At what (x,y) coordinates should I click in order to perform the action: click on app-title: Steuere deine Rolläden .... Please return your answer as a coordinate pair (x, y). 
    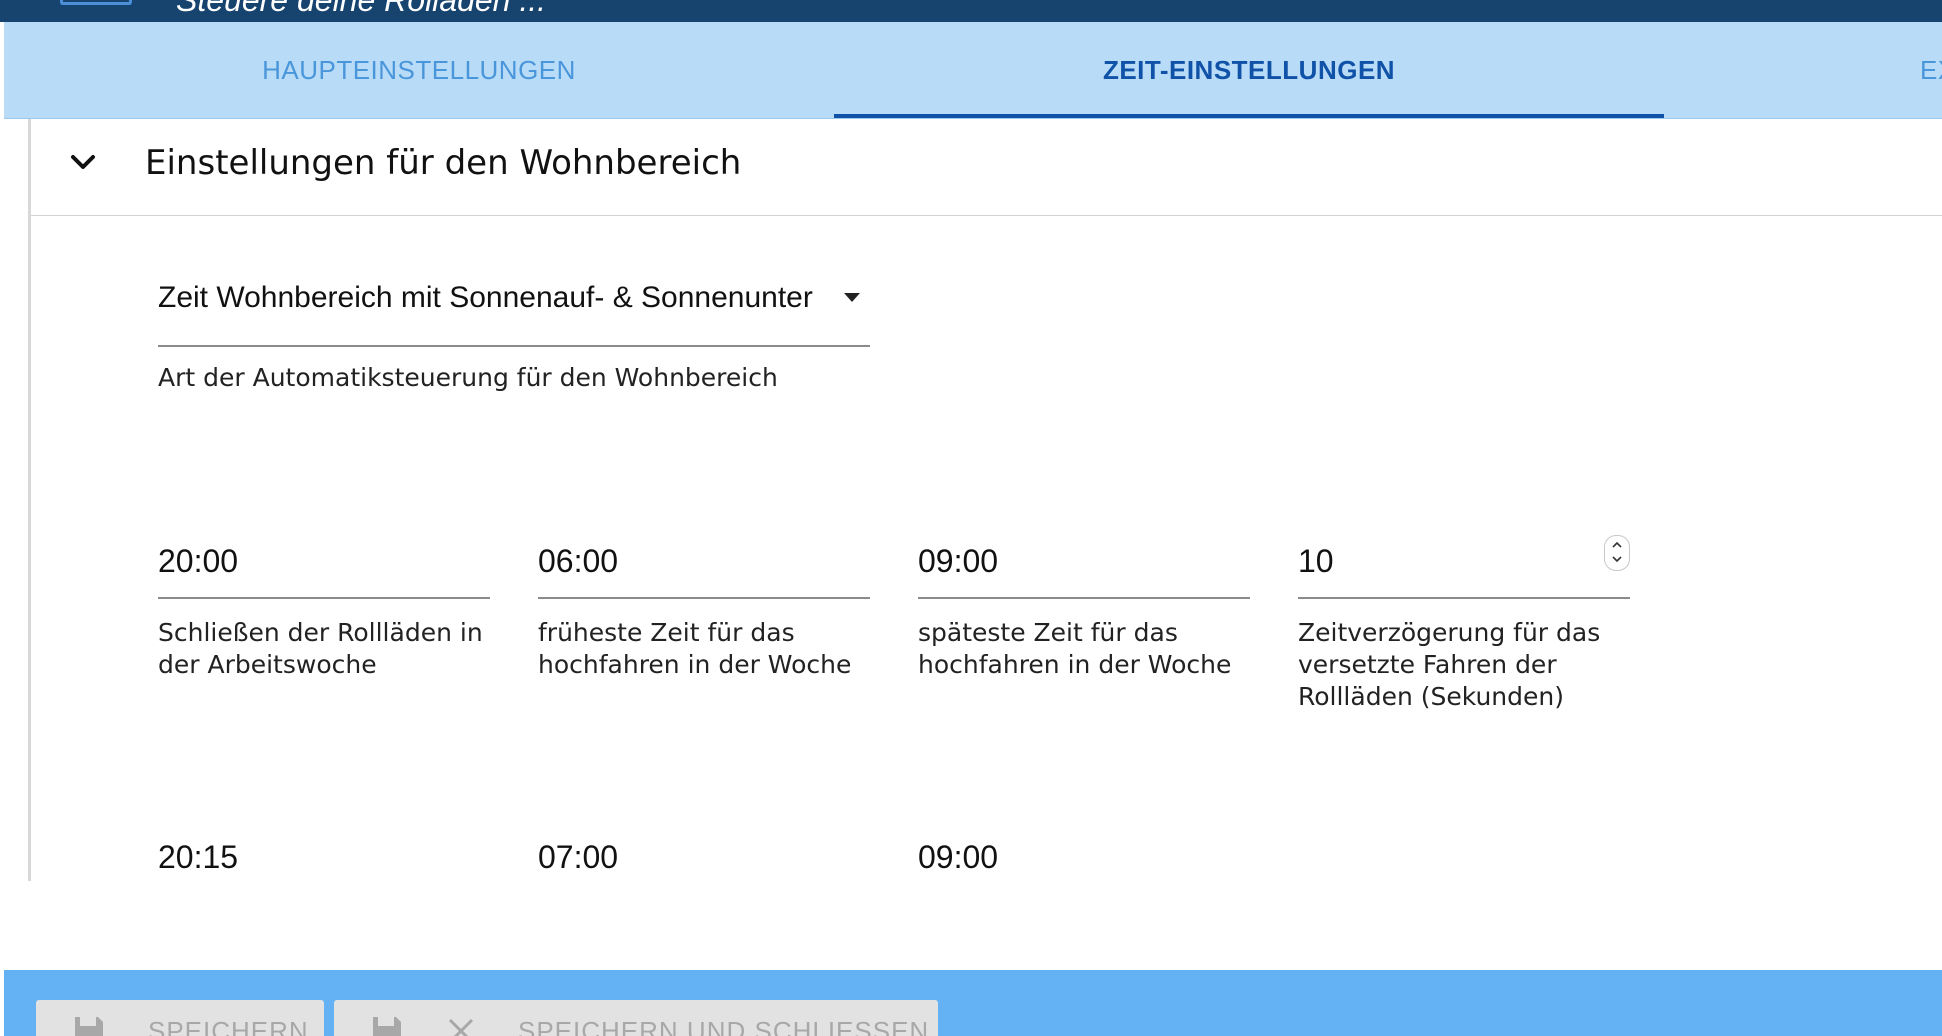
    Looking at the image, I should click on (361, 9).